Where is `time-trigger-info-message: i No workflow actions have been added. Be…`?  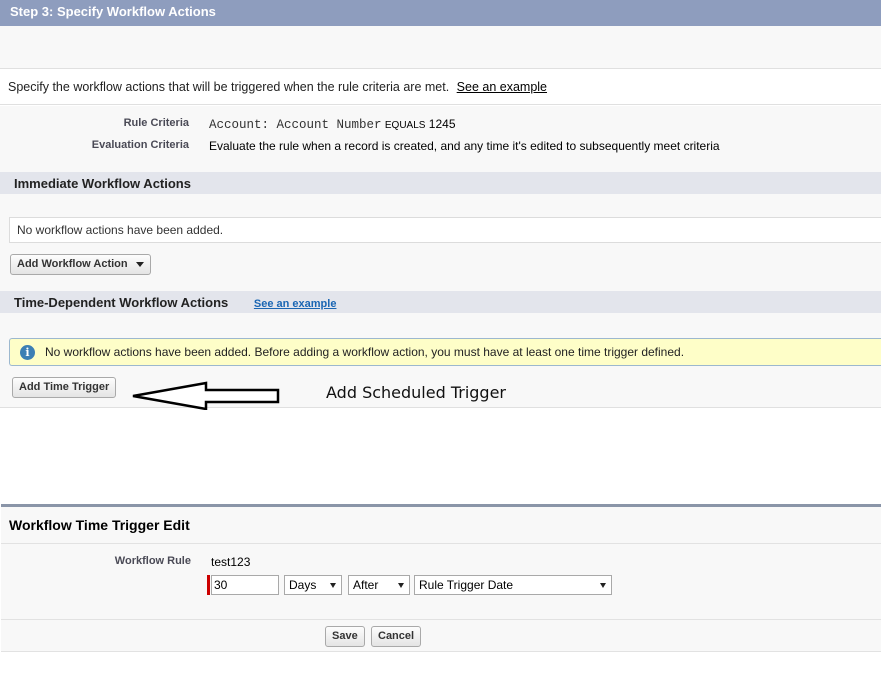
time-trigger-info-message: i No workflow actions have been added. Be… is located at coordinates (445, 352).